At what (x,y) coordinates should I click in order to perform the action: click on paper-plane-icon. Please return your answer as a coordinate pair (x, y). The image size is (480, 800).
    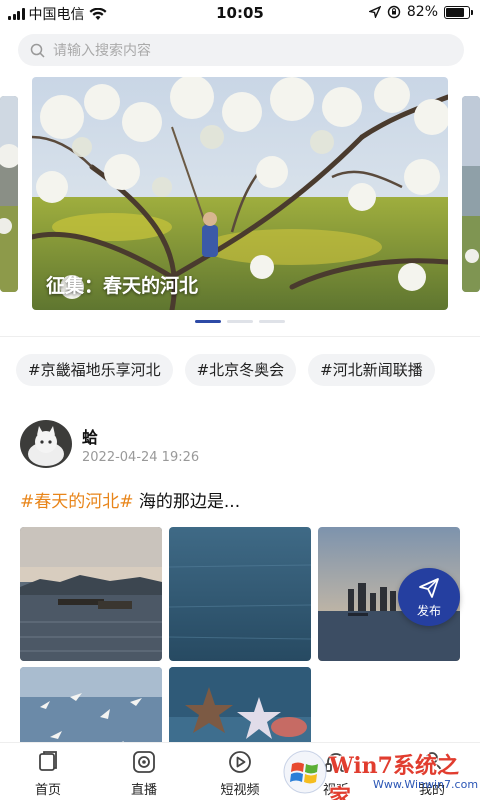
    Looking at the image, I should click on (429, 588).